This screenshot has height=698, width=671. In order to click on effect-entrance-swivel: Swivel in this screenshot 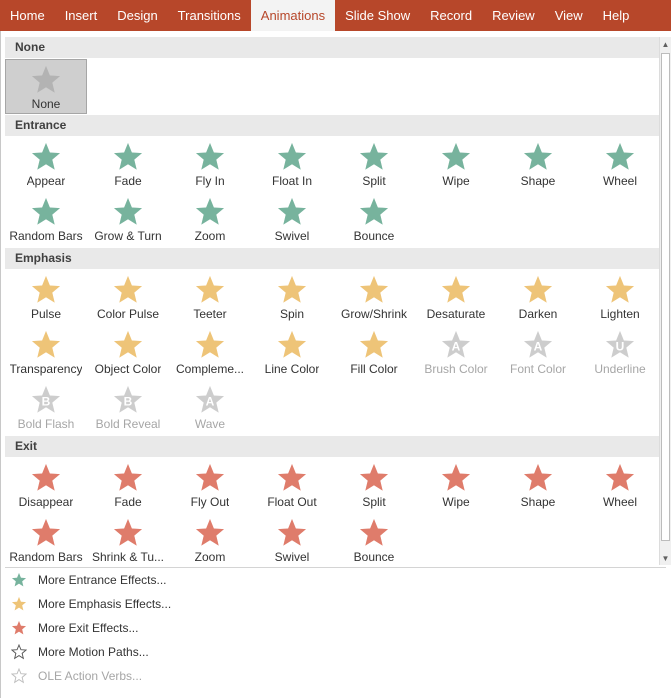, I will do `click(292, 219)`.